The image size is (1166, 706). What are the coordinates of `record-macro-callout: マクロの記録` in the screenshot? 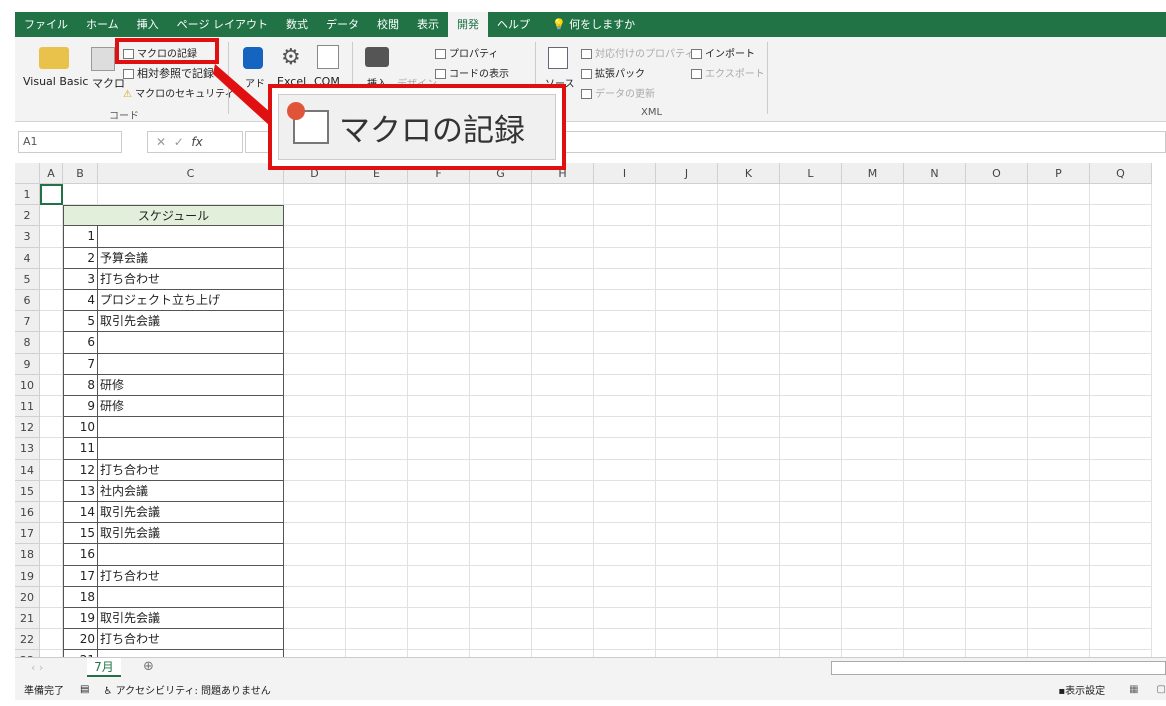 It's located at (417, 127).